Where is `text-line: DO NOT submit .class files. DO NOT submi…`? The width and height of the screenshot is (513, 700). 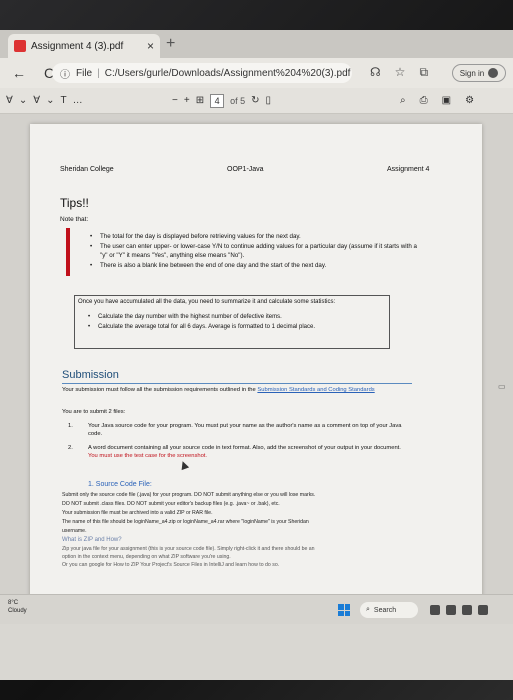
text-line: DO NOT submit .class files. DO NOT submi… is located at coordinates (171, 504).